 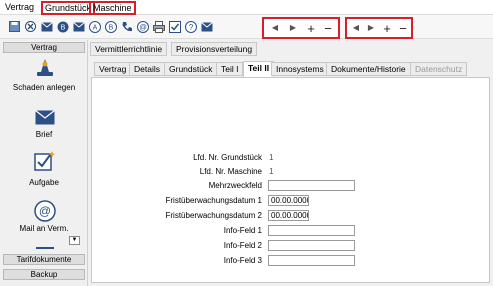 What do you see at coordinates (45, 70) in the screenshot?
I see `damage-icon` at bounding box center [45, 70].